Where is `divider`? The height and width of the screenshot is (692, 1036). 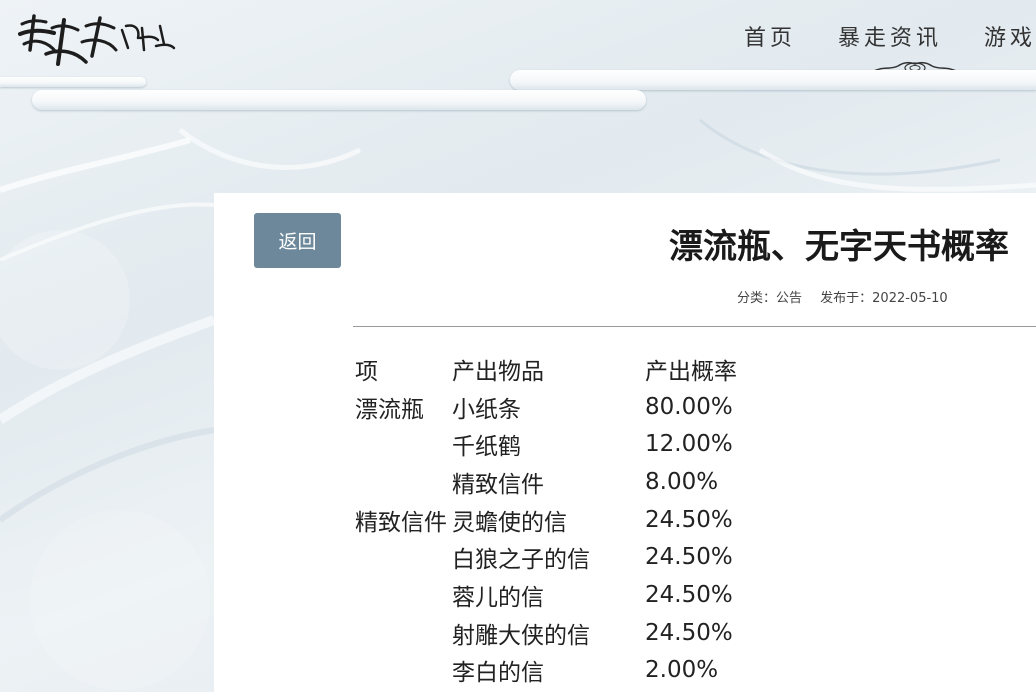 divider is located at coordinates (694, 326).